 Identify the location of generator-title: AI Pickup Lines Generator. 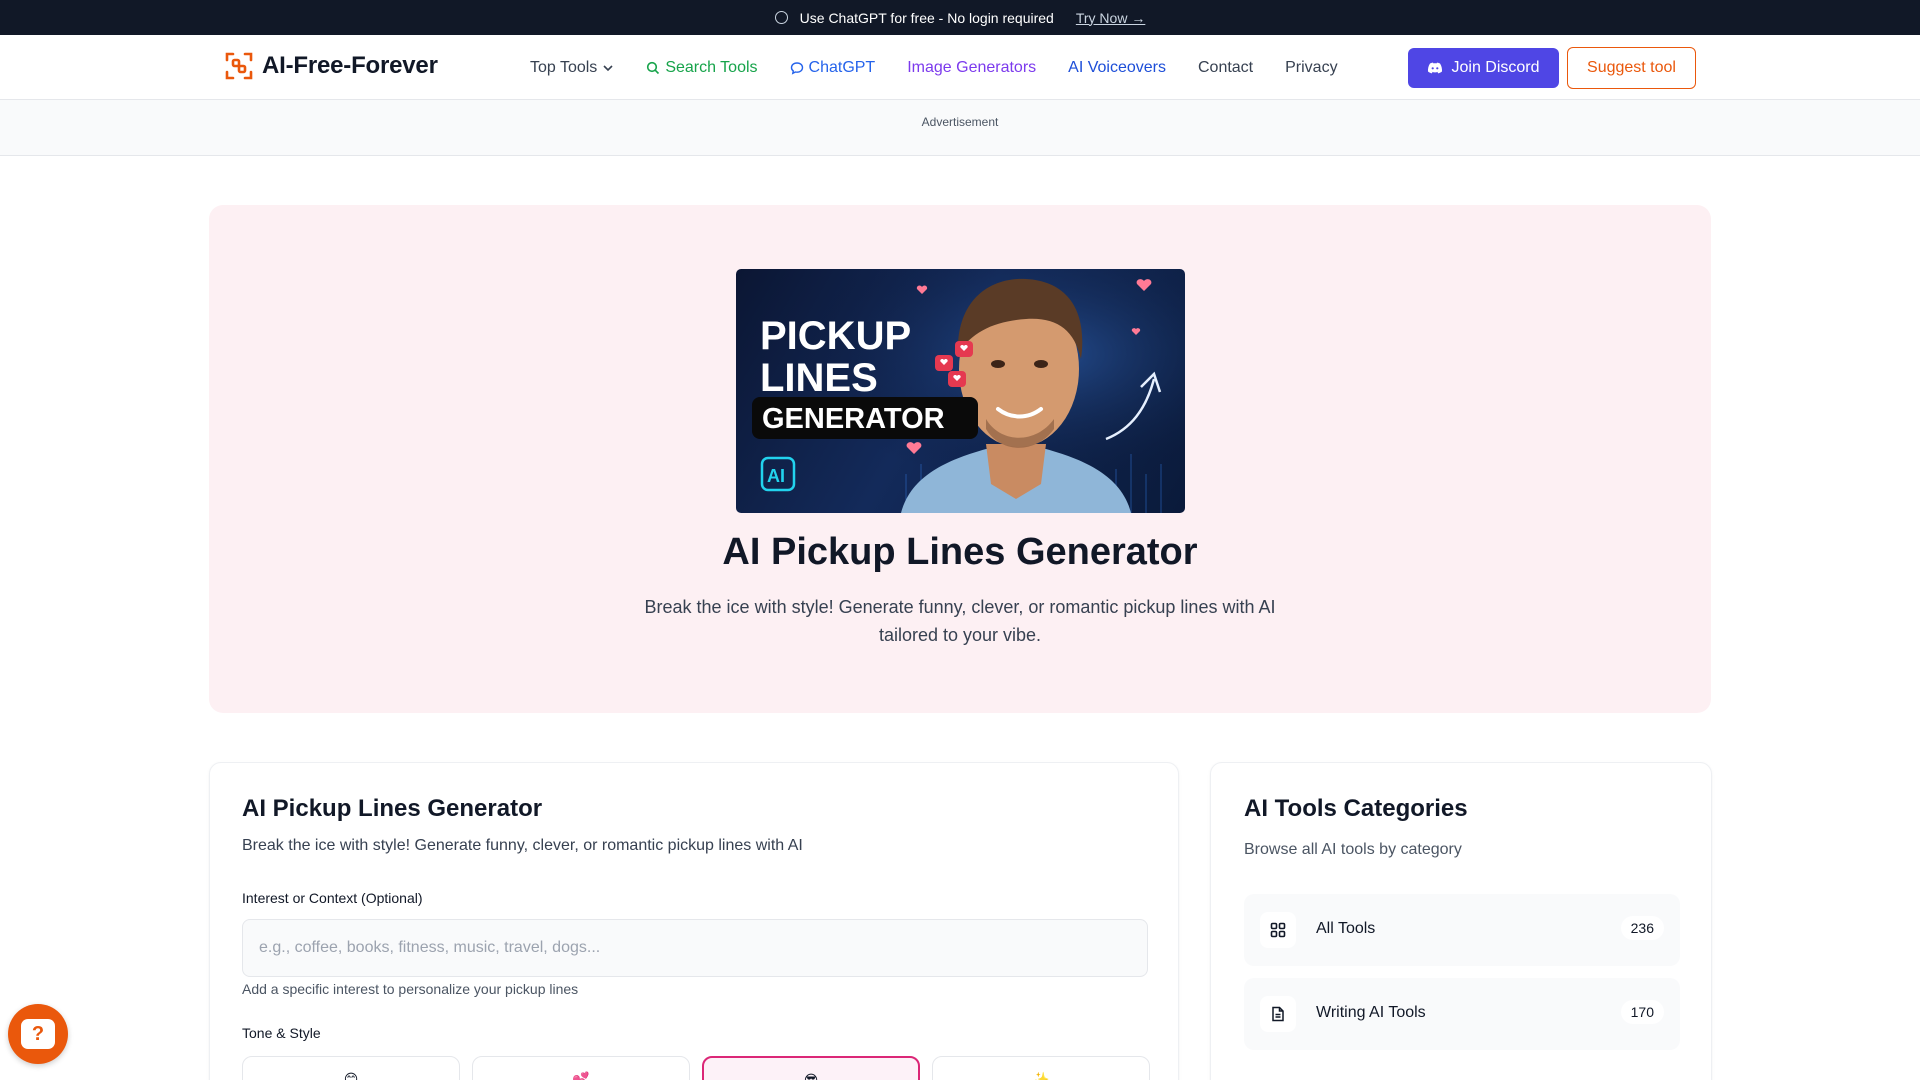
(392, 808).